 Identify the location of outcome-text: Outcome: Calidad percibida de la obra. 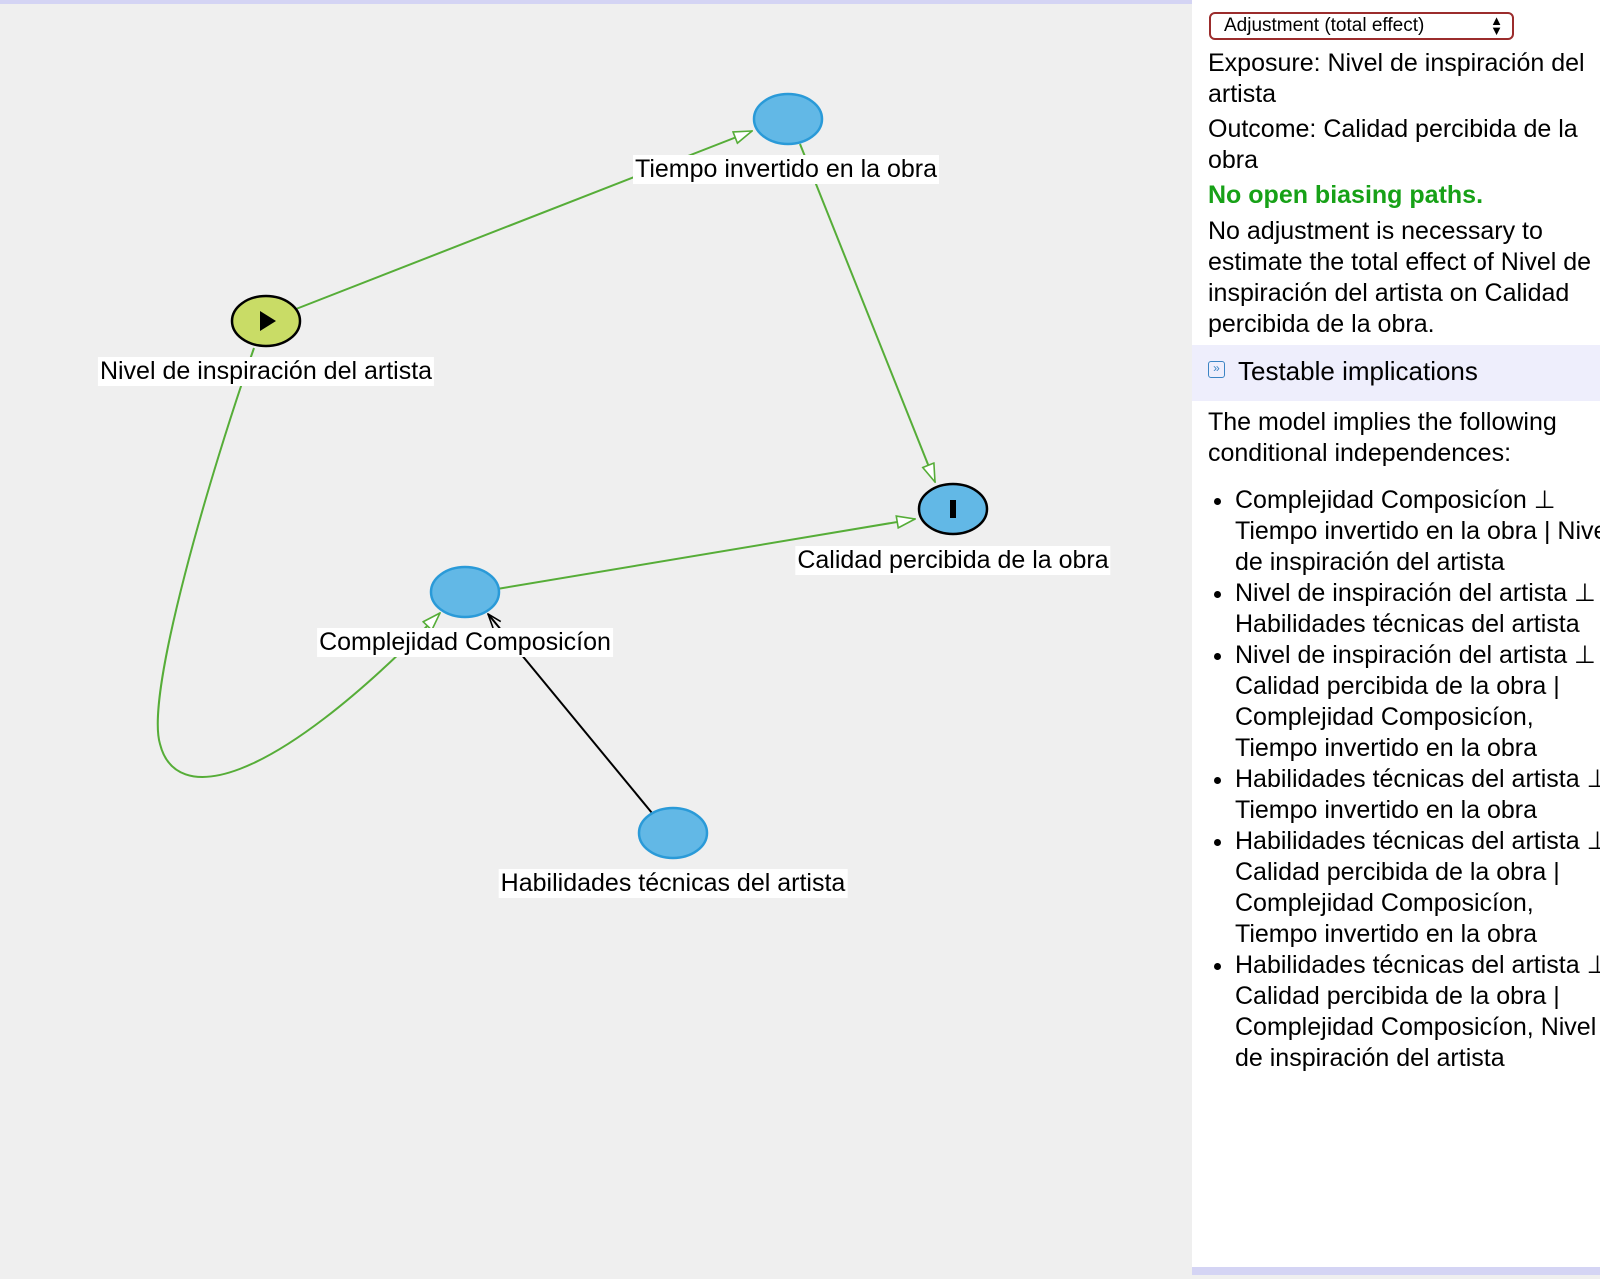
(1393, 144).